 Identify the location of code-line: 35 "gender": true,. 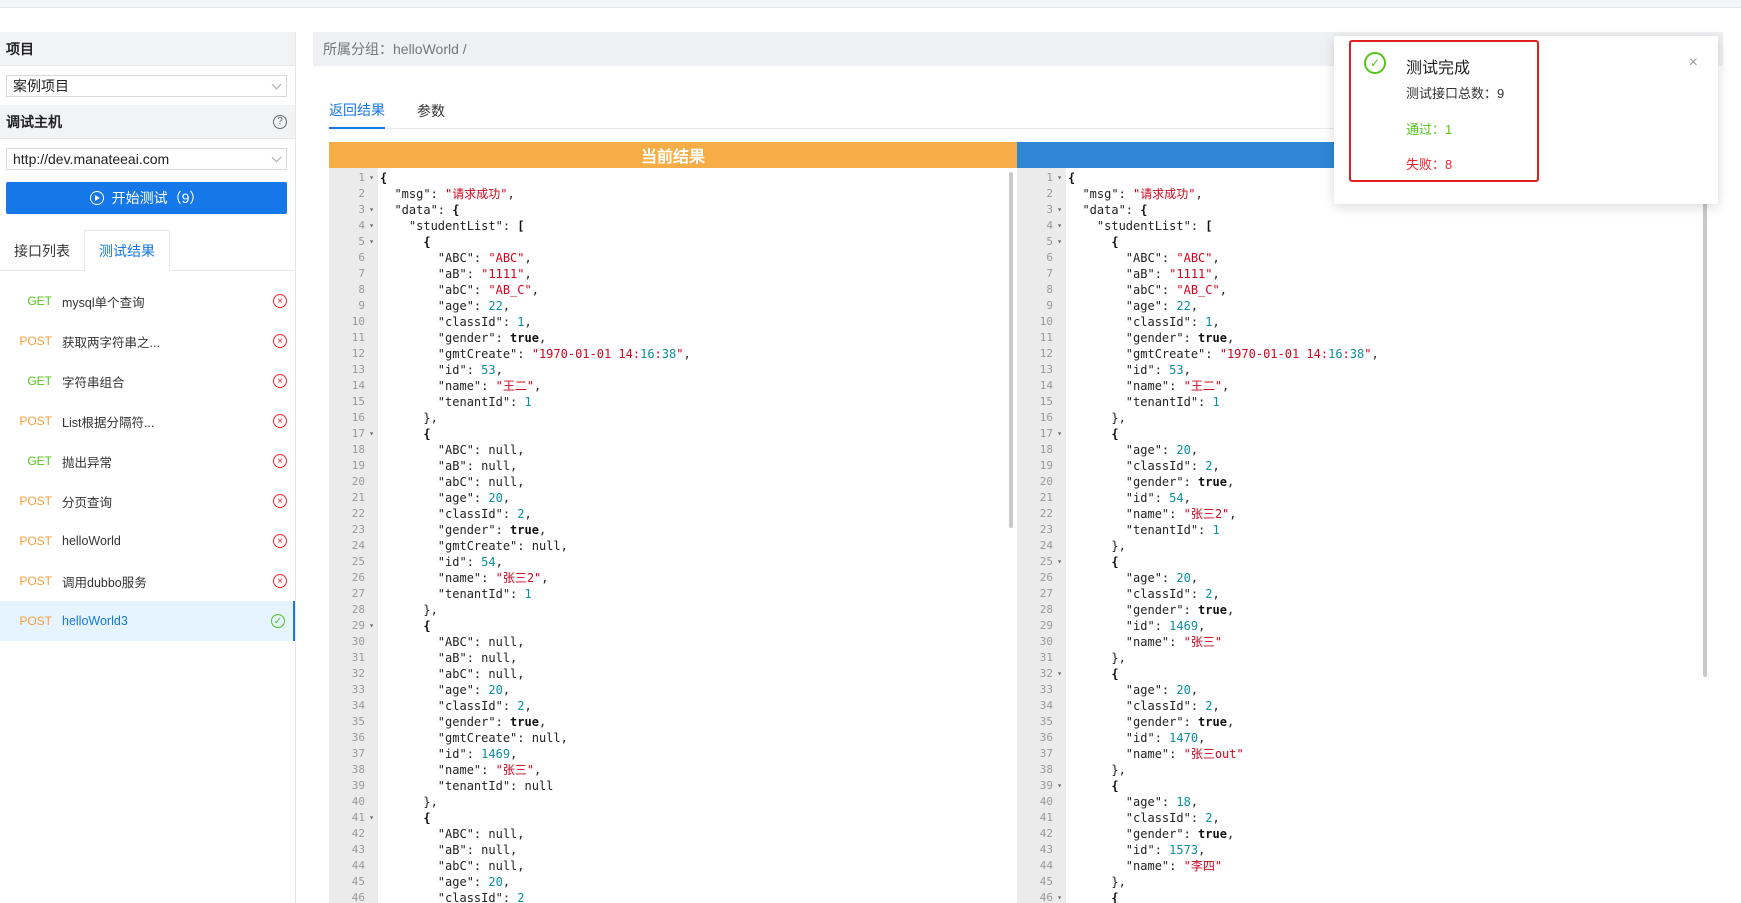
(673, 722).